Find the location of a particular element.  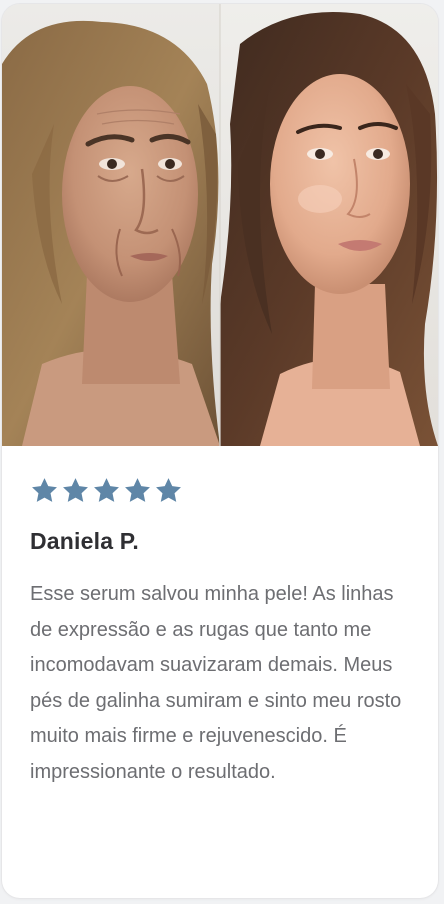

star-rating is located at coordinates (225, 490).